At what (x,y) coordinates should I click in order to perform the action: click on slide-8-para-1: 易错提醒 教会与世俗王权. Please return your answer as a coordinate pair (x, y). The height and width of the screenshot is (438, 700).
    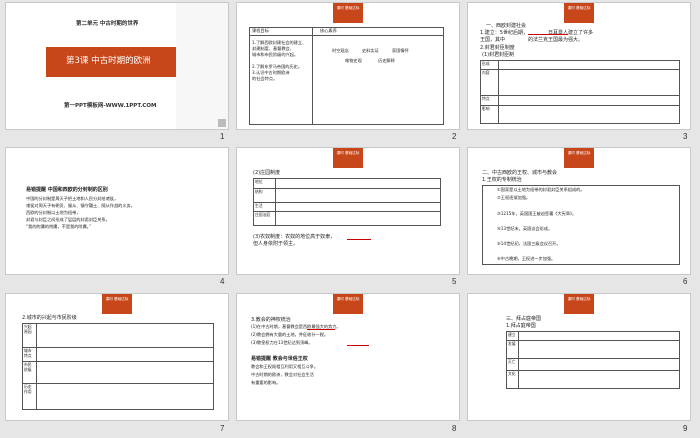
    Looking at the image, I should click on (279, 359).